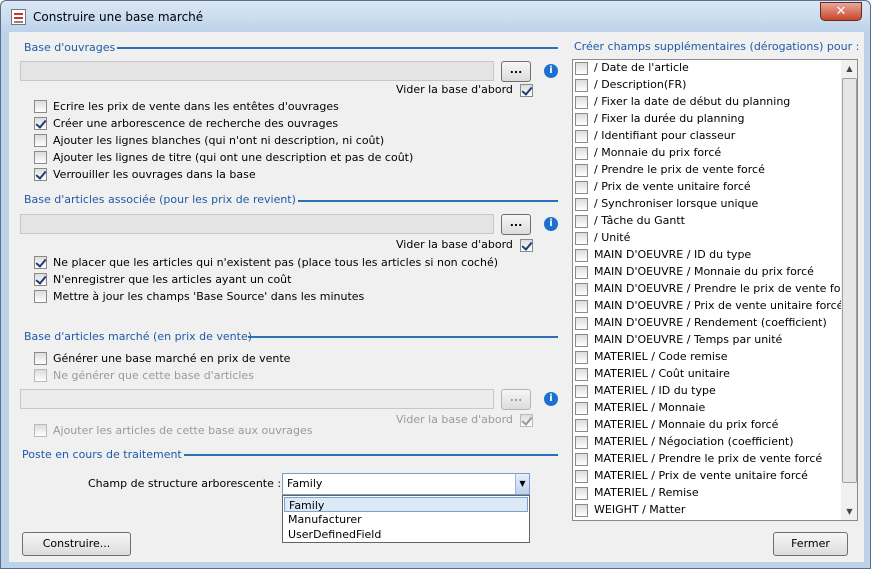 Image resolution: width=871 pixels, height=569 pixels. Describe the element at coordinates (708, 409) in the screenshot. I see `list-item: MATERIEL / Monnaie` at that location.